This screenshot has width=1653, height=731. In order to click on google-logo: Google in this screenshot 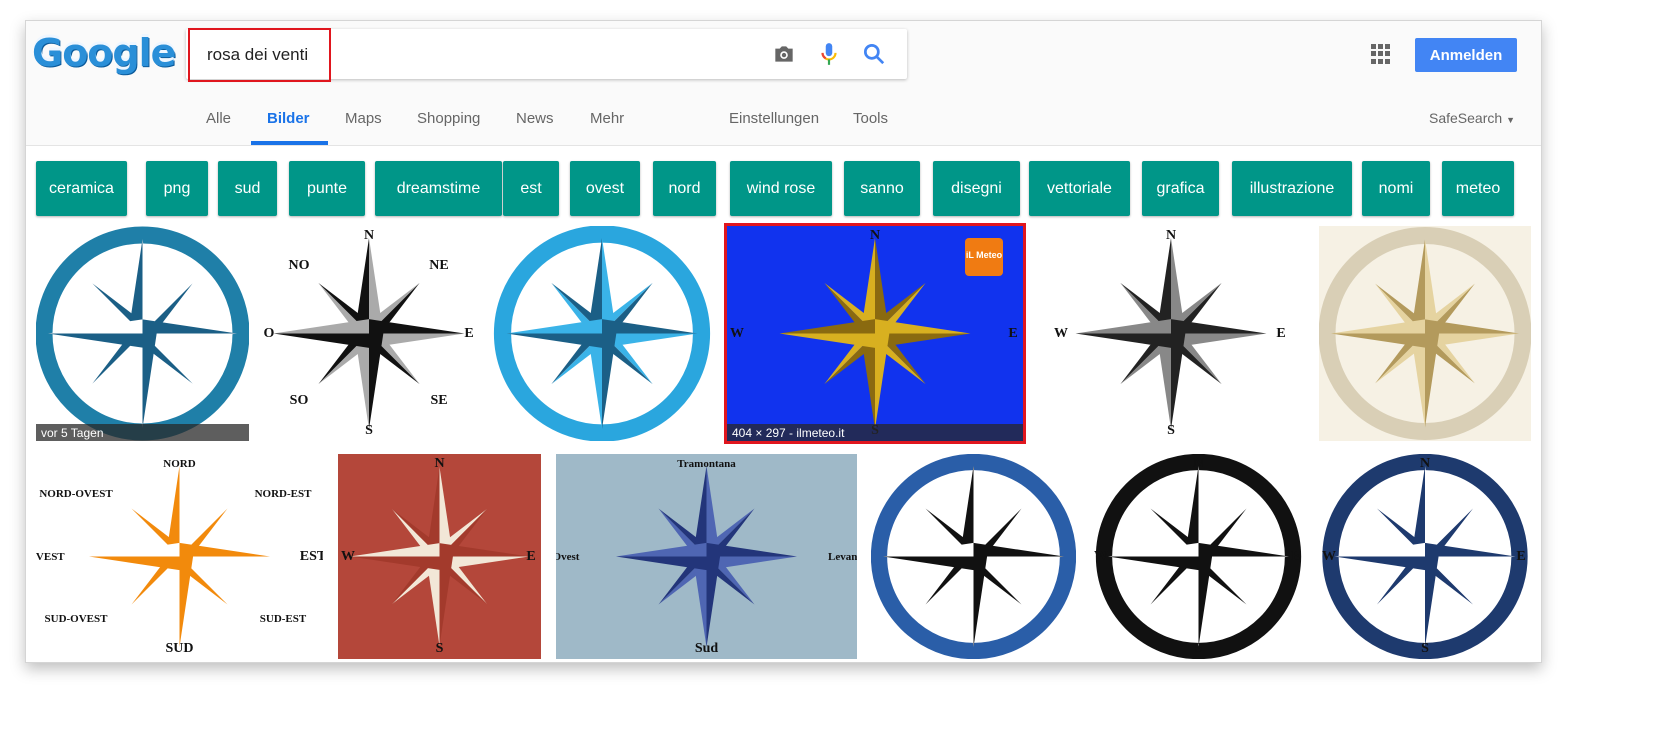, I will do `click(104, 53)`.